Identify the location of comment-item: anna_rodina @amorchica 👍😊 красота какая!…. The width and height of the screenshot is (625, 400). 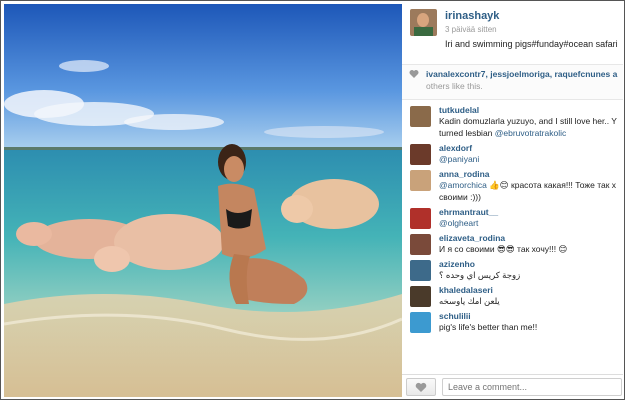
(512, 184).